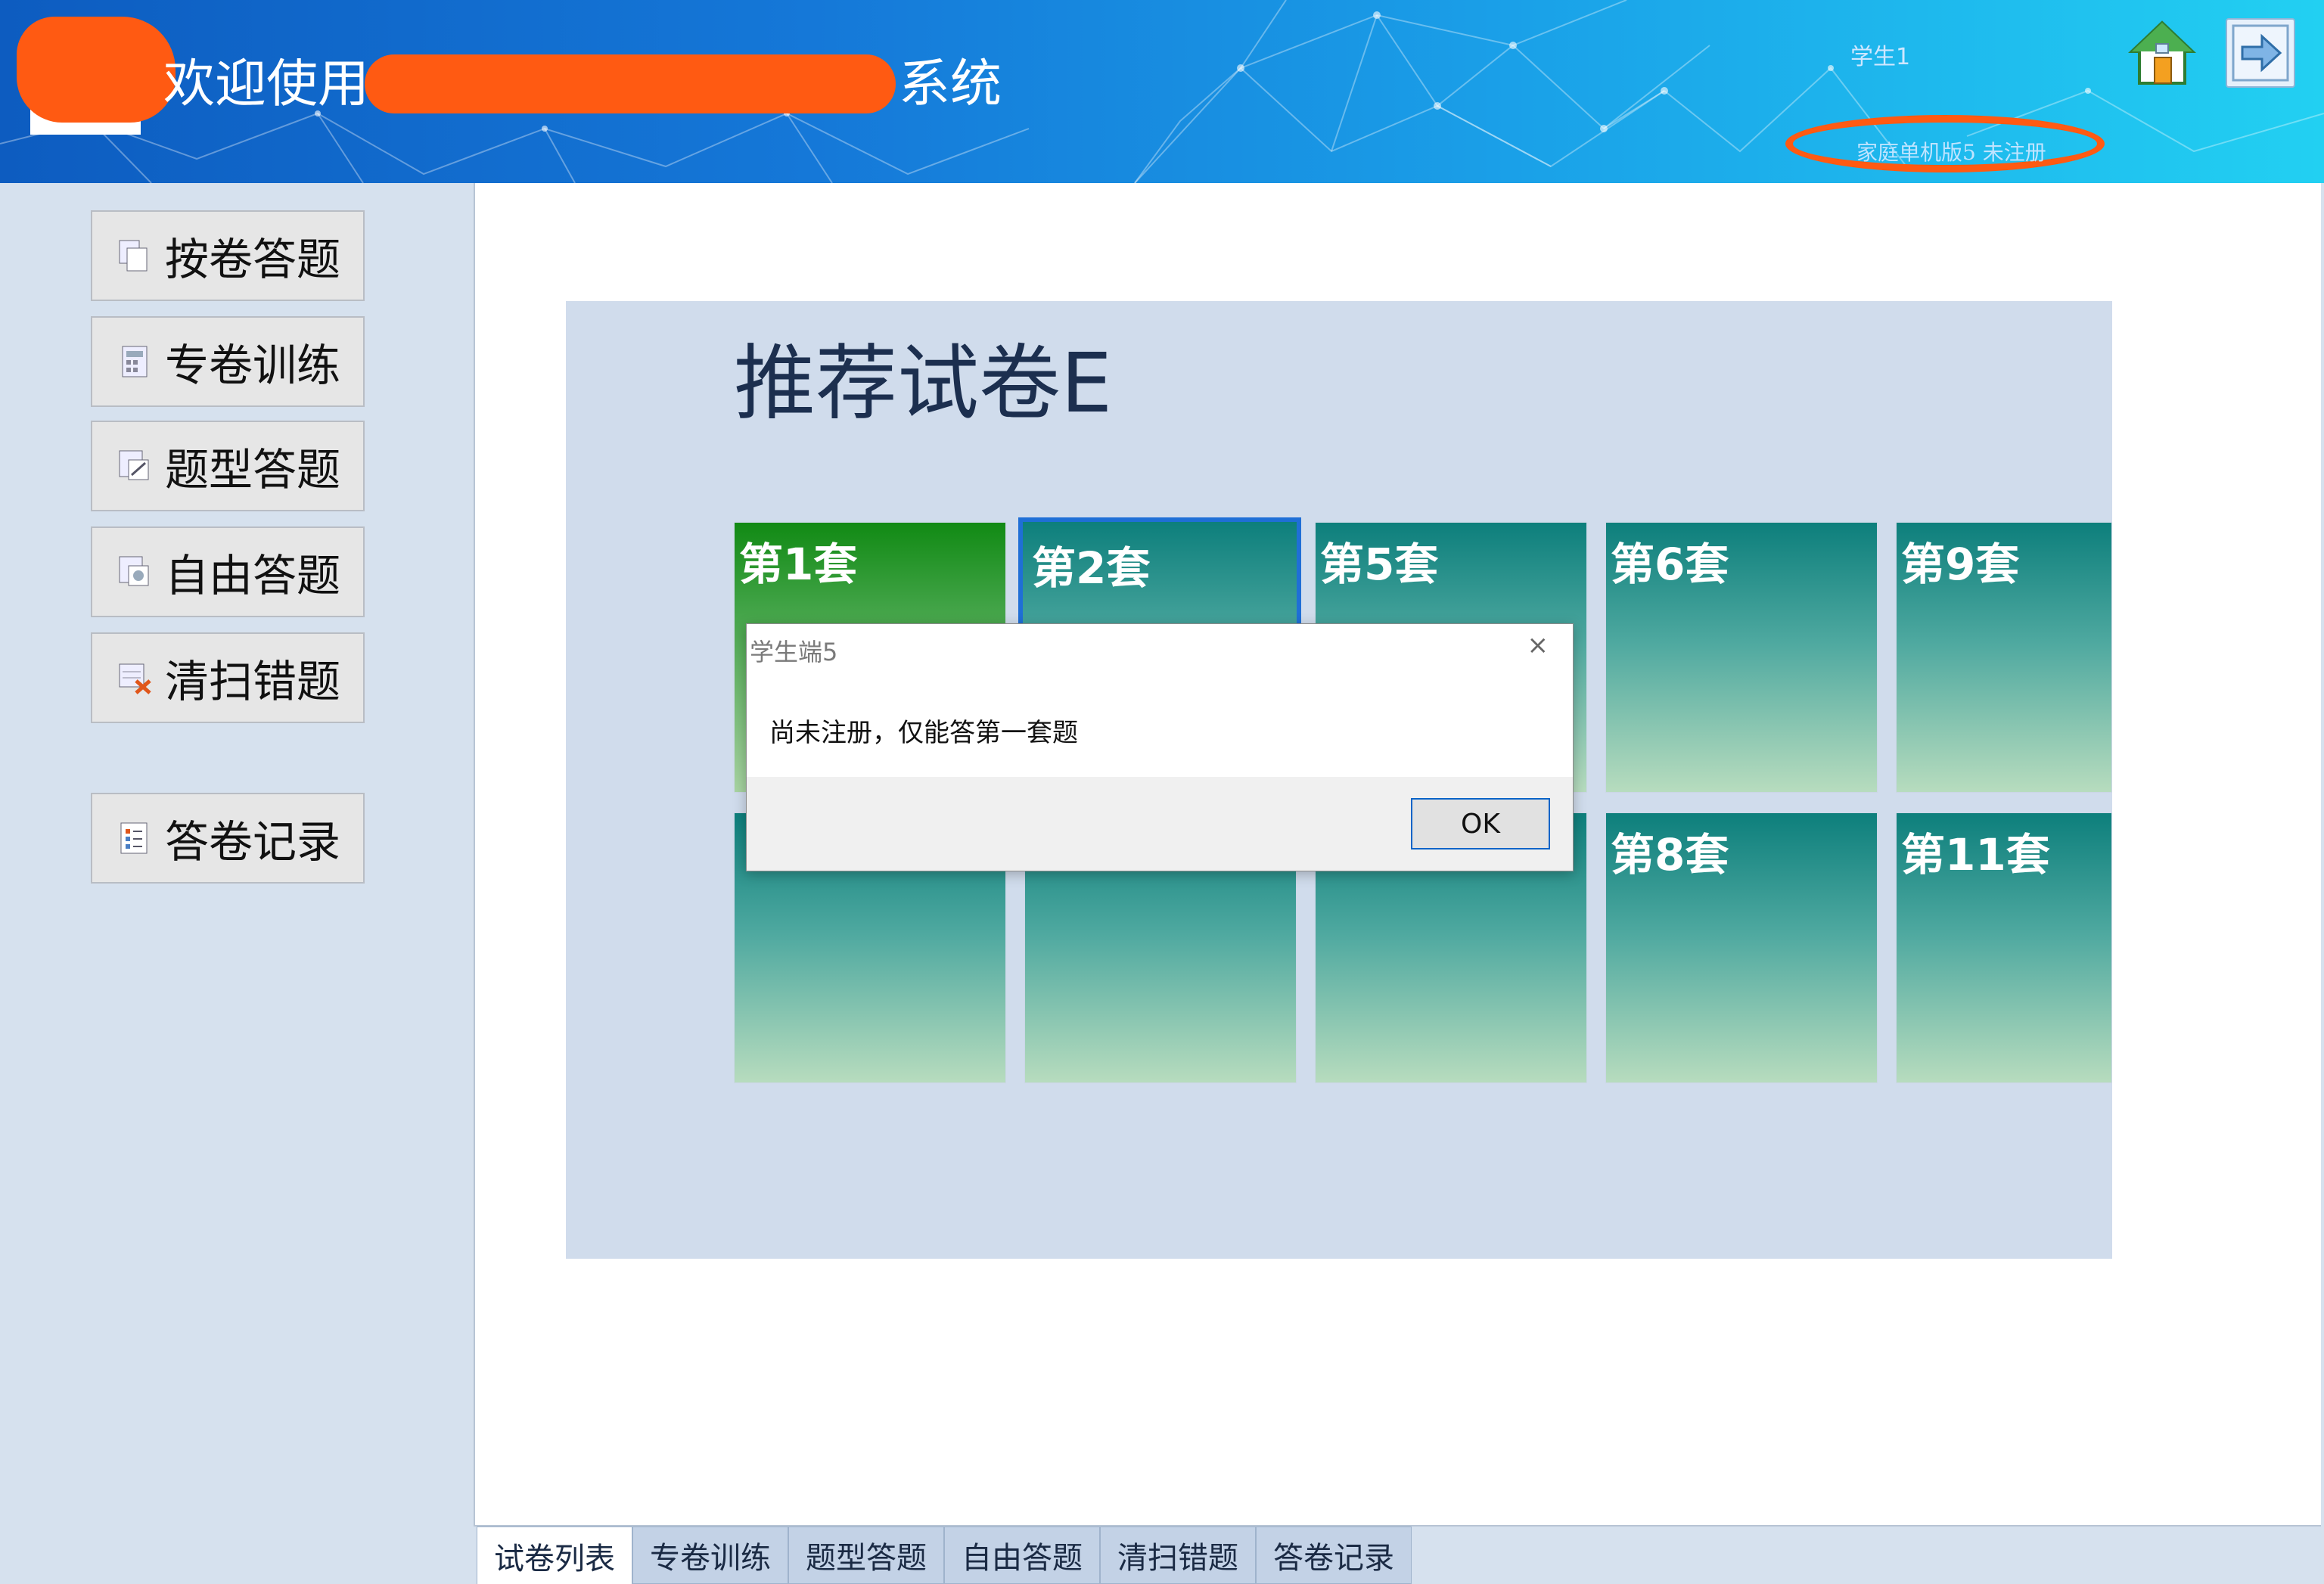  What do you see at coordinates (924, 384) in the screenshot?
I see `page-title: 推荐试卷E` at bounding box center [924, 384].